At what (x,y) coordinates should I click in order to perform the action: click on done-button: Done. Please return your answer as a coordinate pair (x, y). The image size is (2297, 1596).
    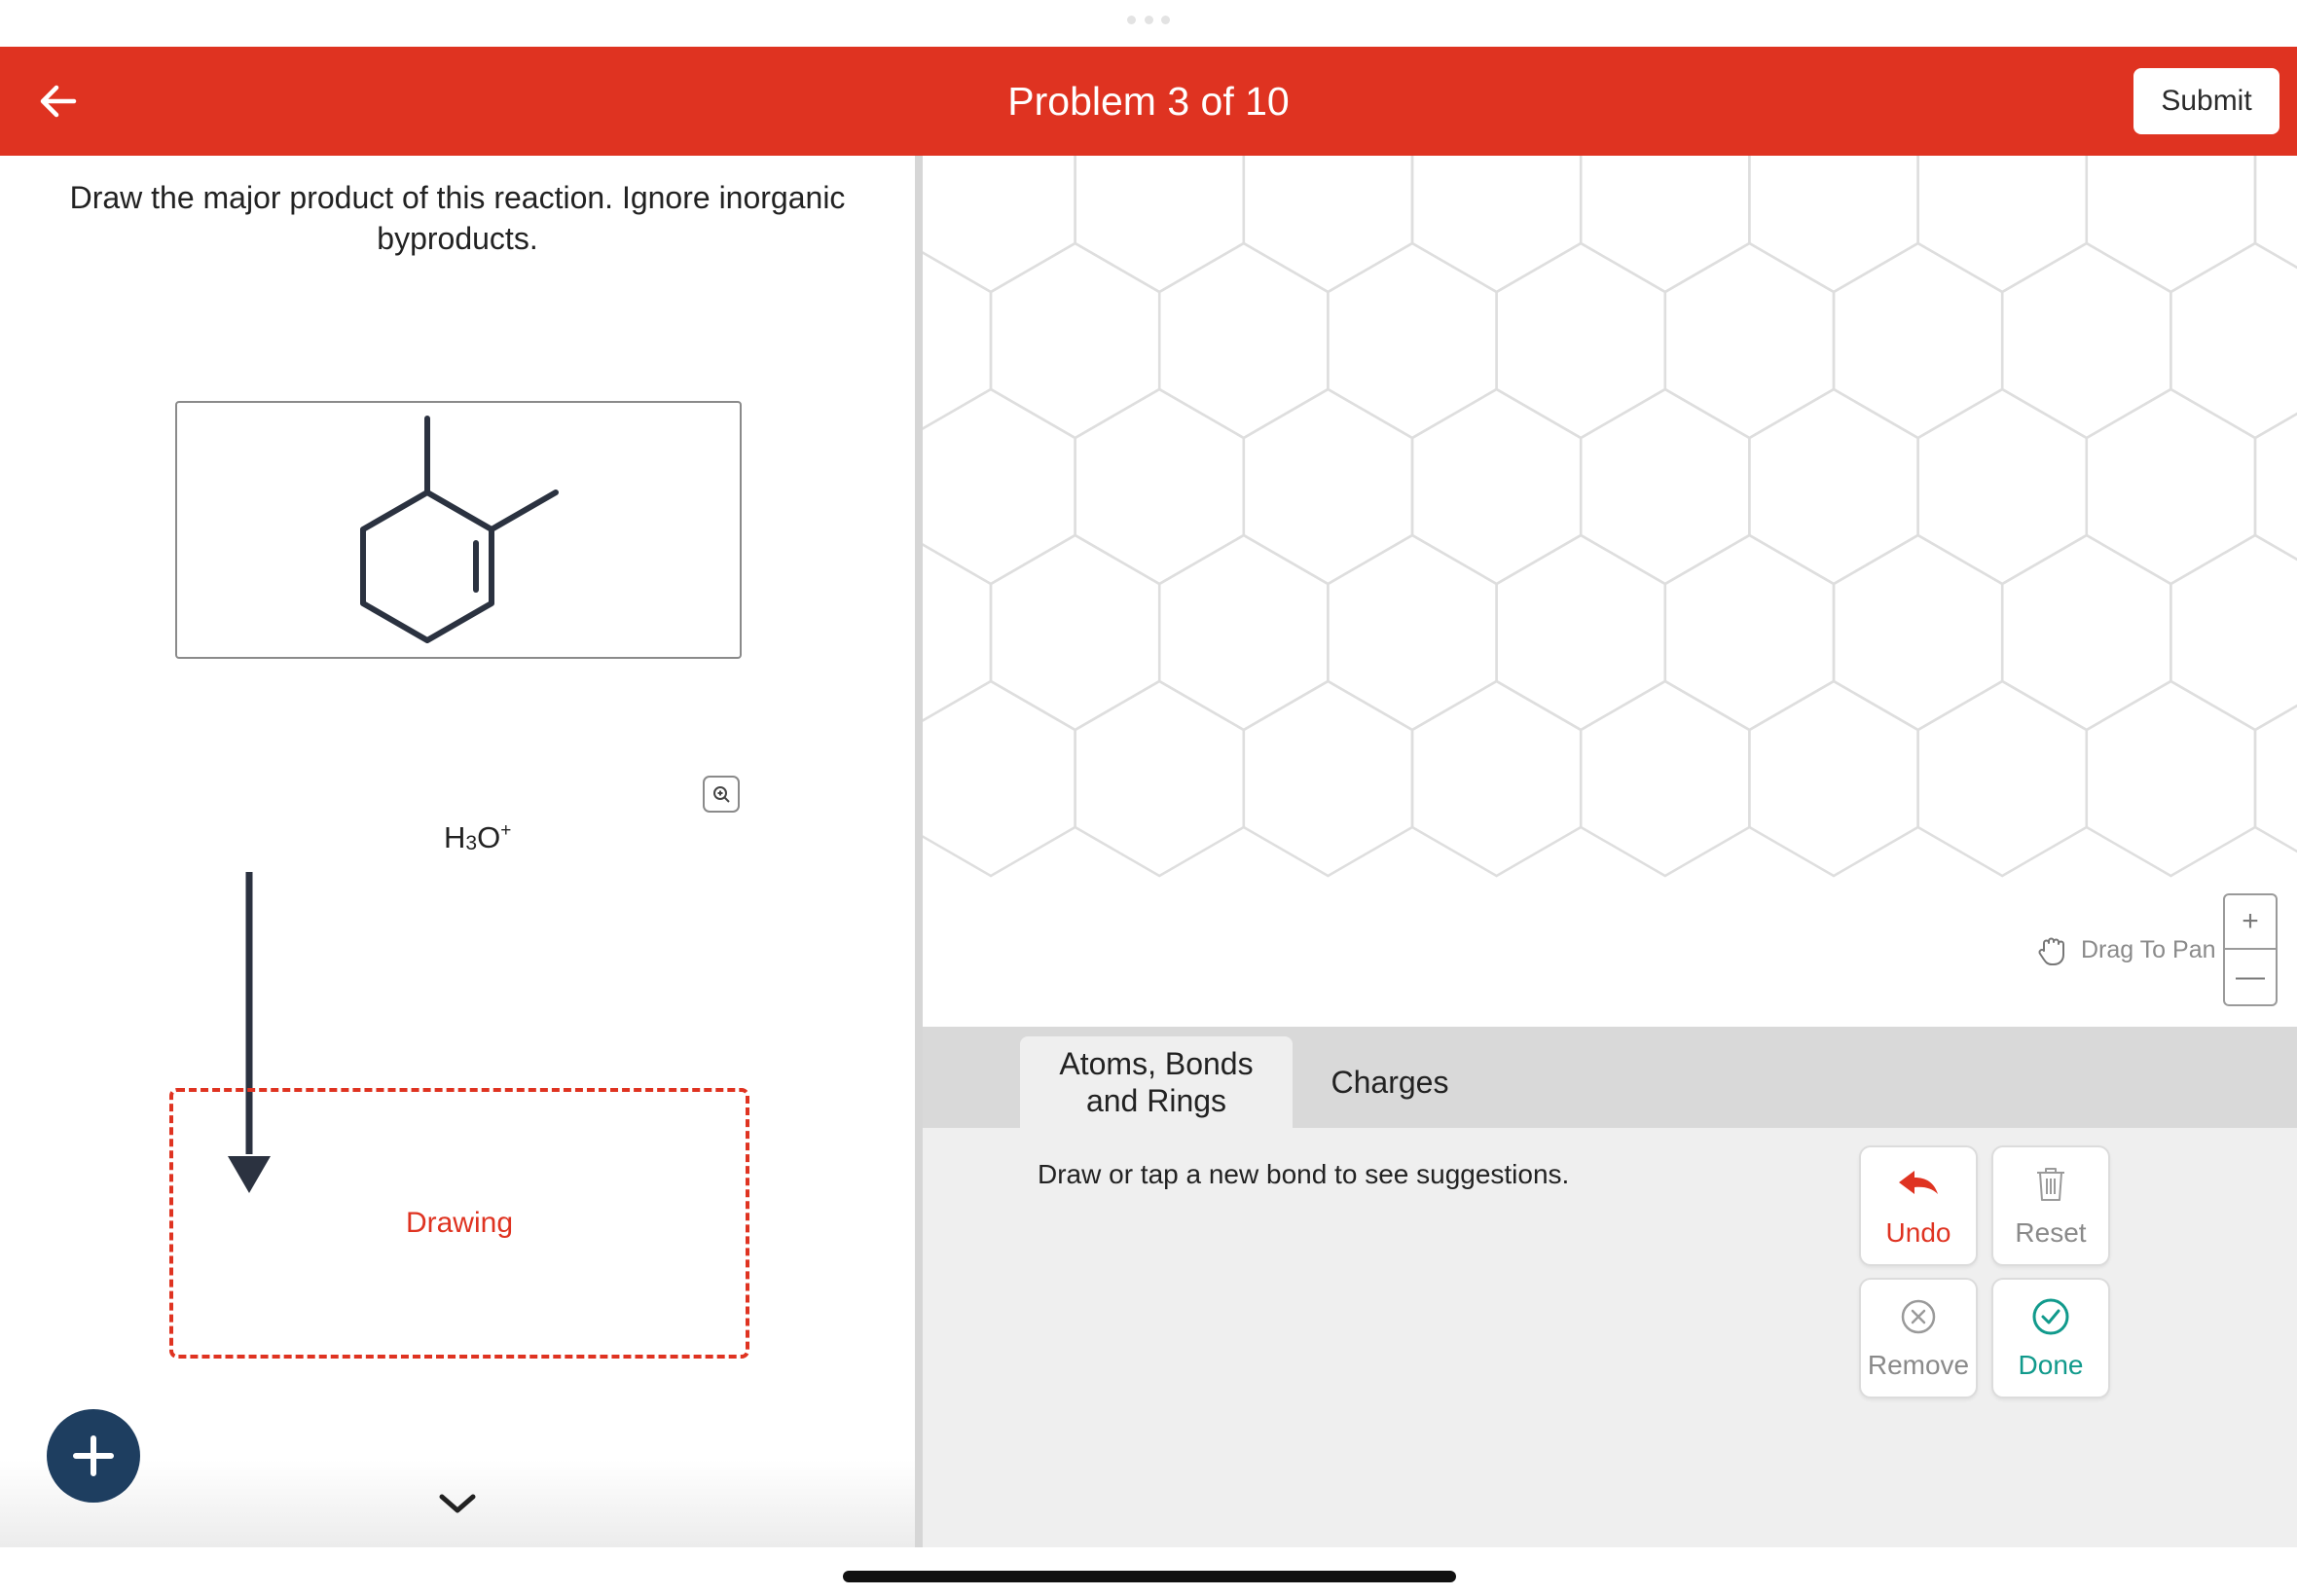
    Looking at the image, I should click on (2050, 1338).